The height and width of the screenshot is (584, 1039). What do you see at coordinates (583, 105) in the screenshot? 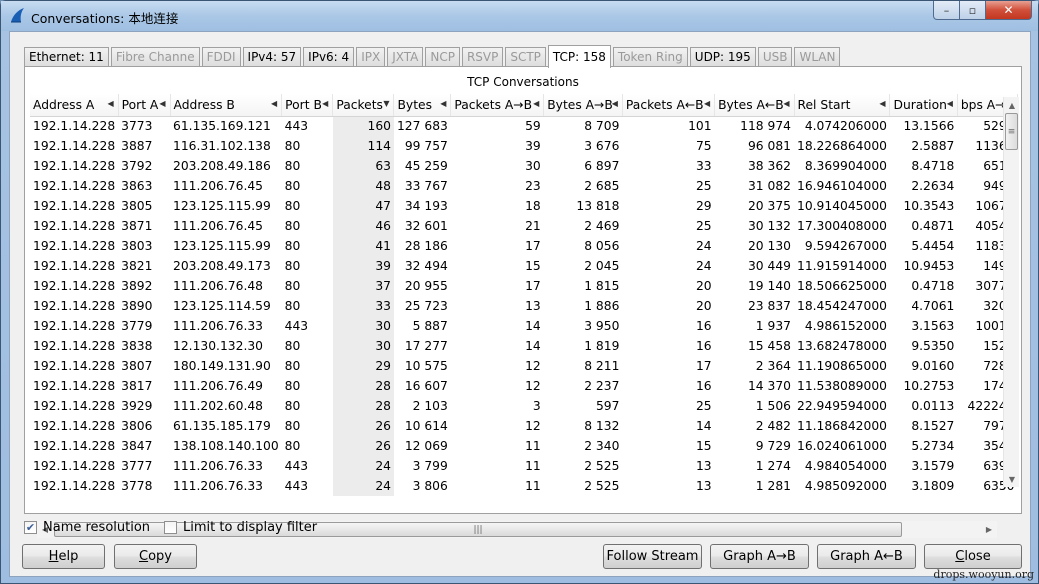
I see `column-header-bytes-a-to-b: Bytes A→B ◀` at bounding box center [583, 105].